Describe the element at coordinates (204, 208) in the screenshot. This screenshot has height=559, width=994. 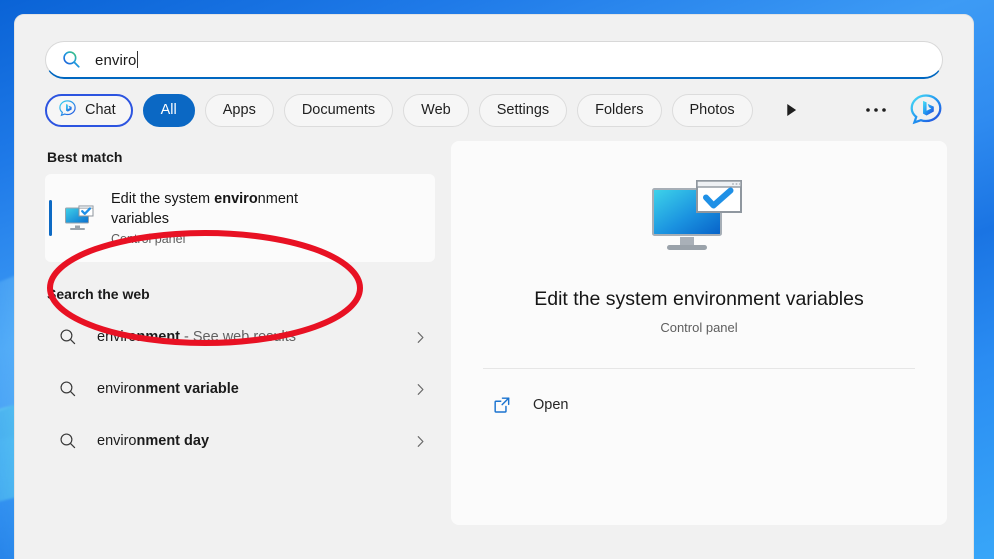
I see `best-match-title: Edit the system environment variables` at that location.